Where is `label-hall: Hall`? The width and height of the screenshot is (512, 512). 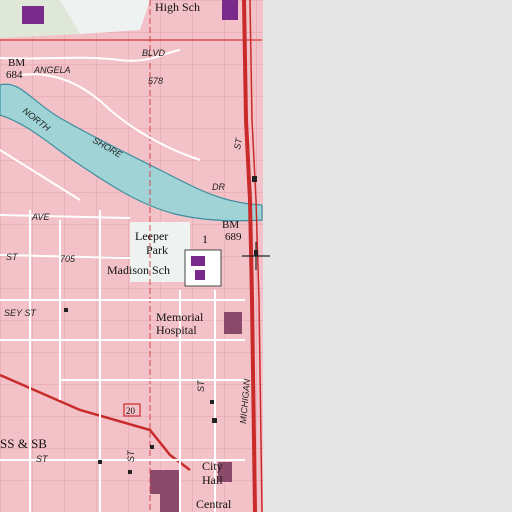 label-hall: Hall is located at coordinates (212, 480).